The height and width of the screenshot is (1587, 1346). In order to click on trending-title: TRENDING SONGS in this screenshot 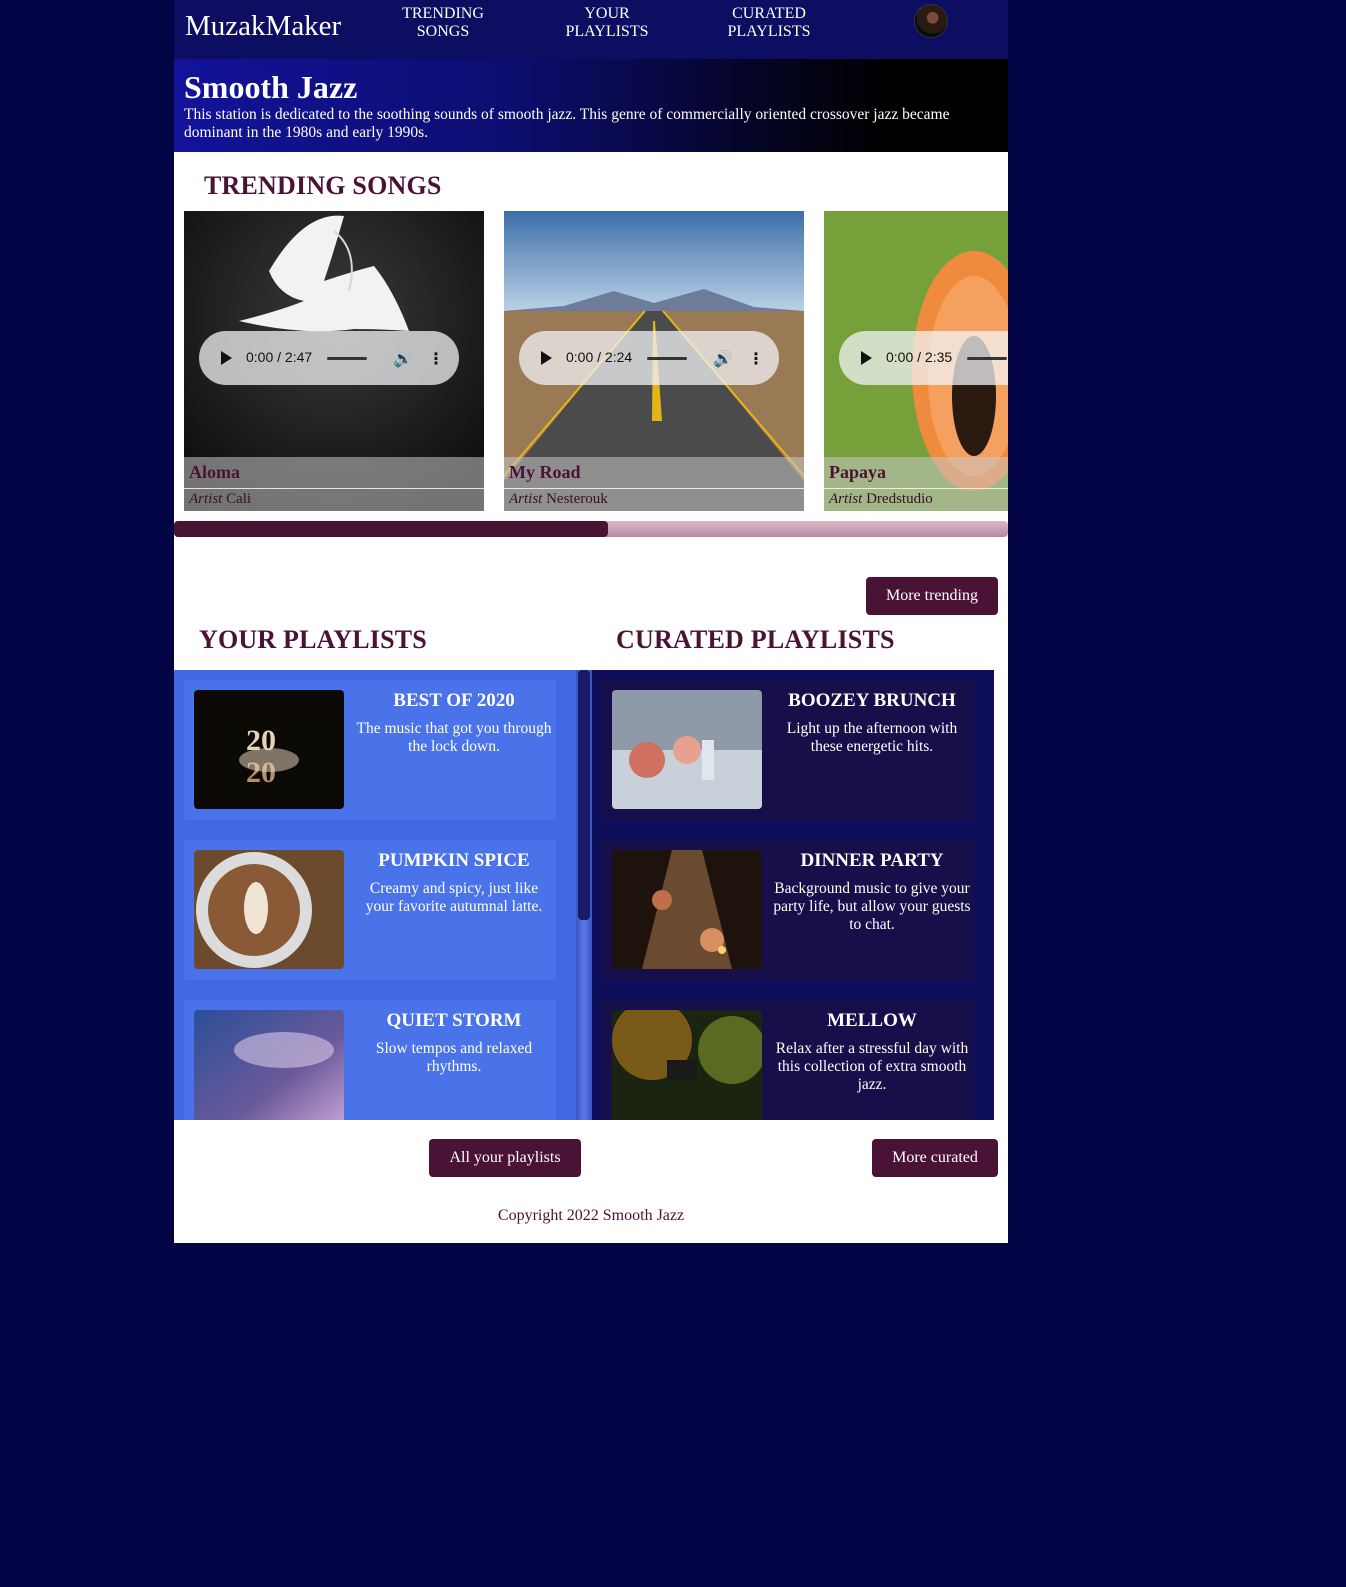, I will do `click(323, 185)`.